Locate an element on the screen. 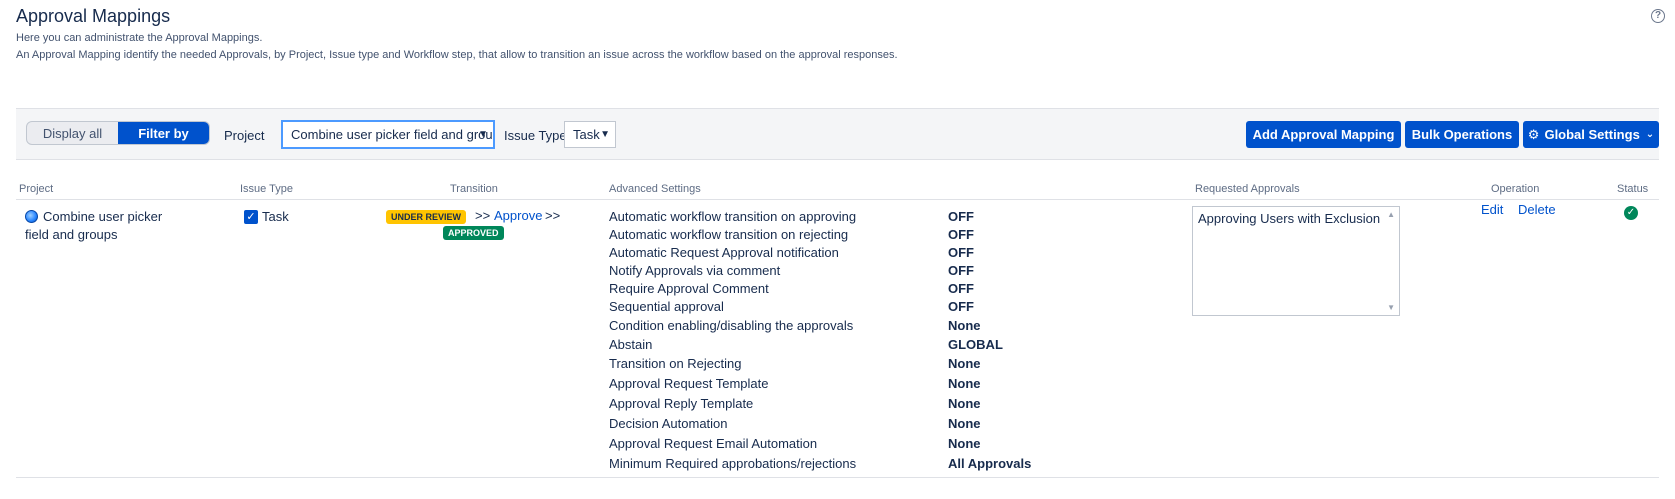 Image resolution: width=1675 pixels, height=499 pixels. scroll-up-icon: ▲ is located at coordinates (1391, 214).